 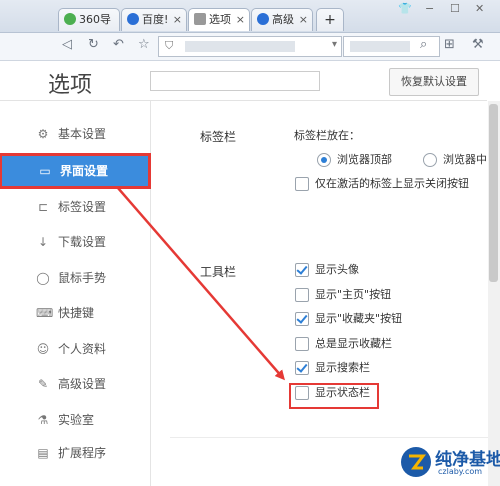 I want to click on watermark: 纯净基地 czlaby.com, so click(x=450, y=463).